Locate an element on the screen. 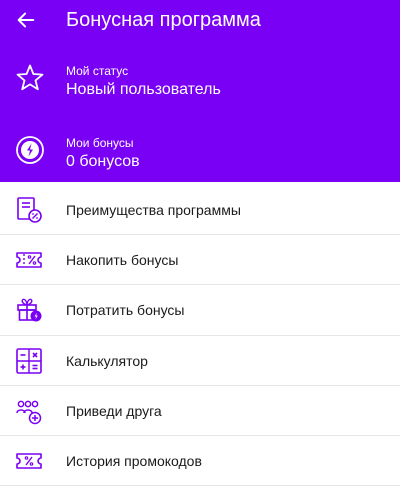  arrow-left-icon is located at coordinates (26, 20).